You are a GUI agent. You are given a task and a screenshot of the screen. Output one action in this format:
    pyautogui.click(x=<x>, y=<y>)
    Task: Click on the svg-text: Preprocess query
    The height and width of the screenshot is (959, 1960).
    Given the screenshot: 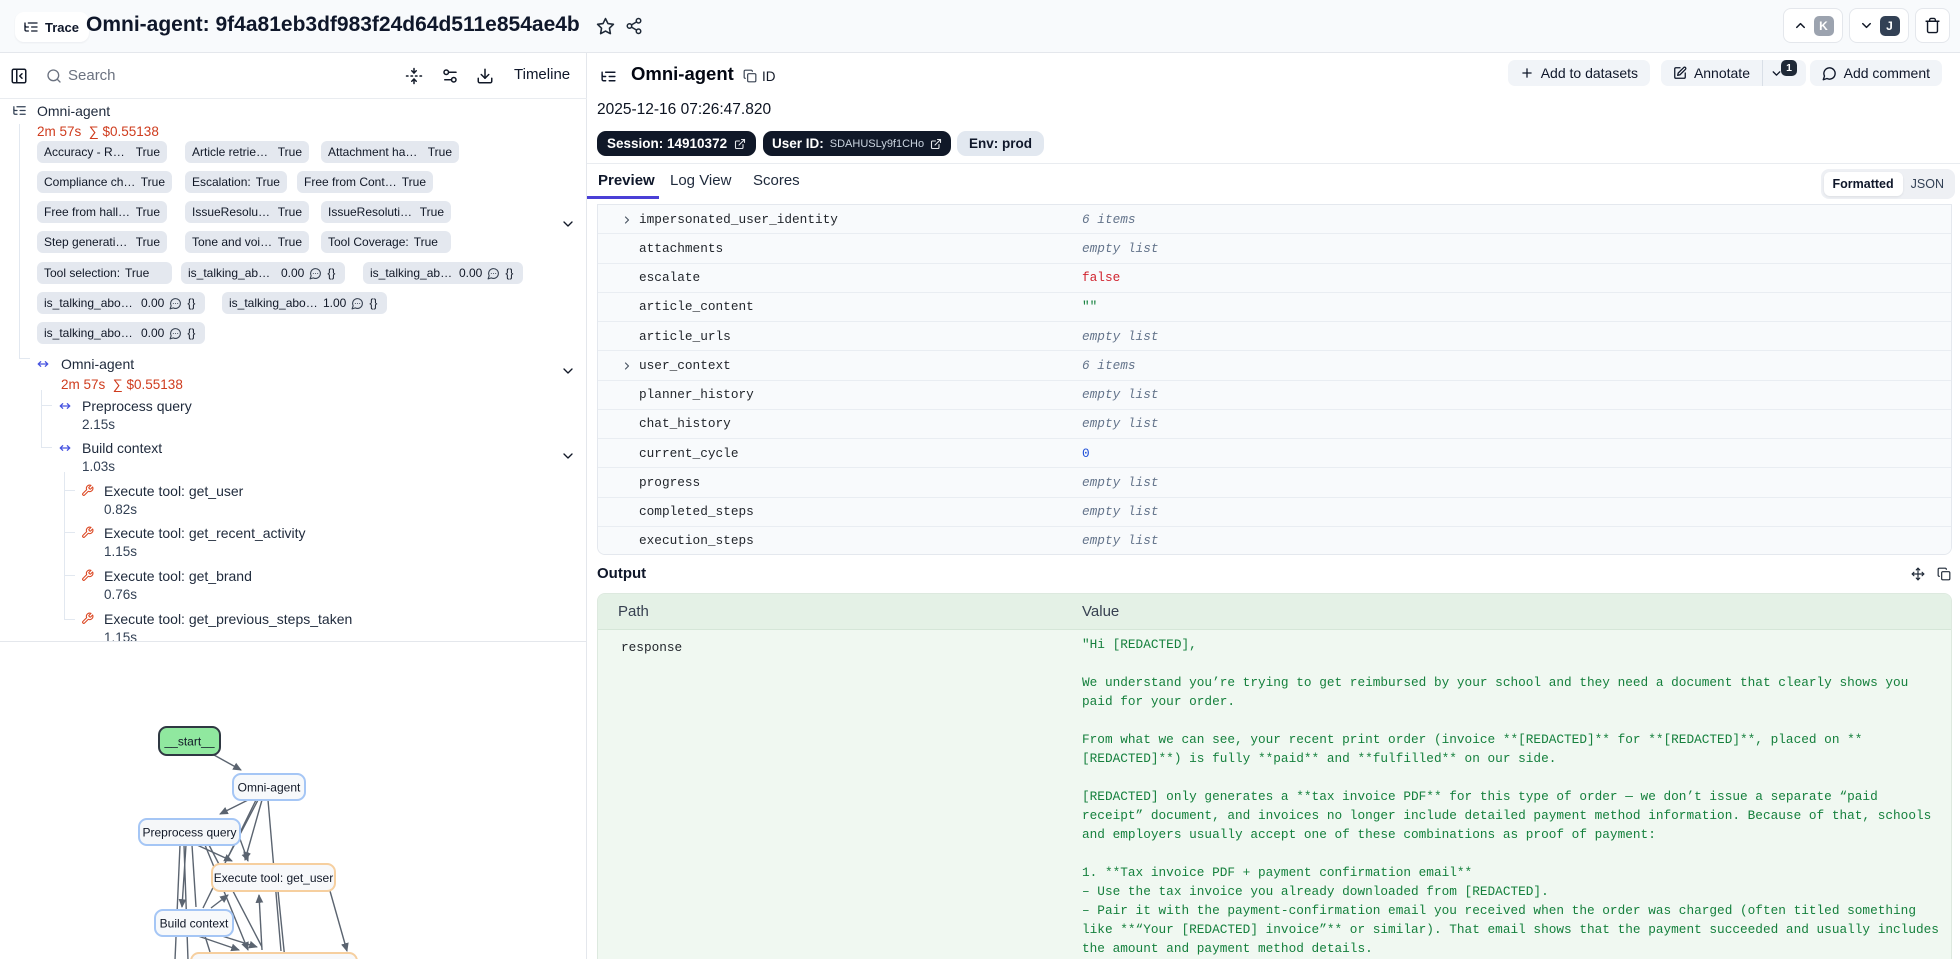 What is the action you would take?
    pyautogui.click(x=189, y=833)
    